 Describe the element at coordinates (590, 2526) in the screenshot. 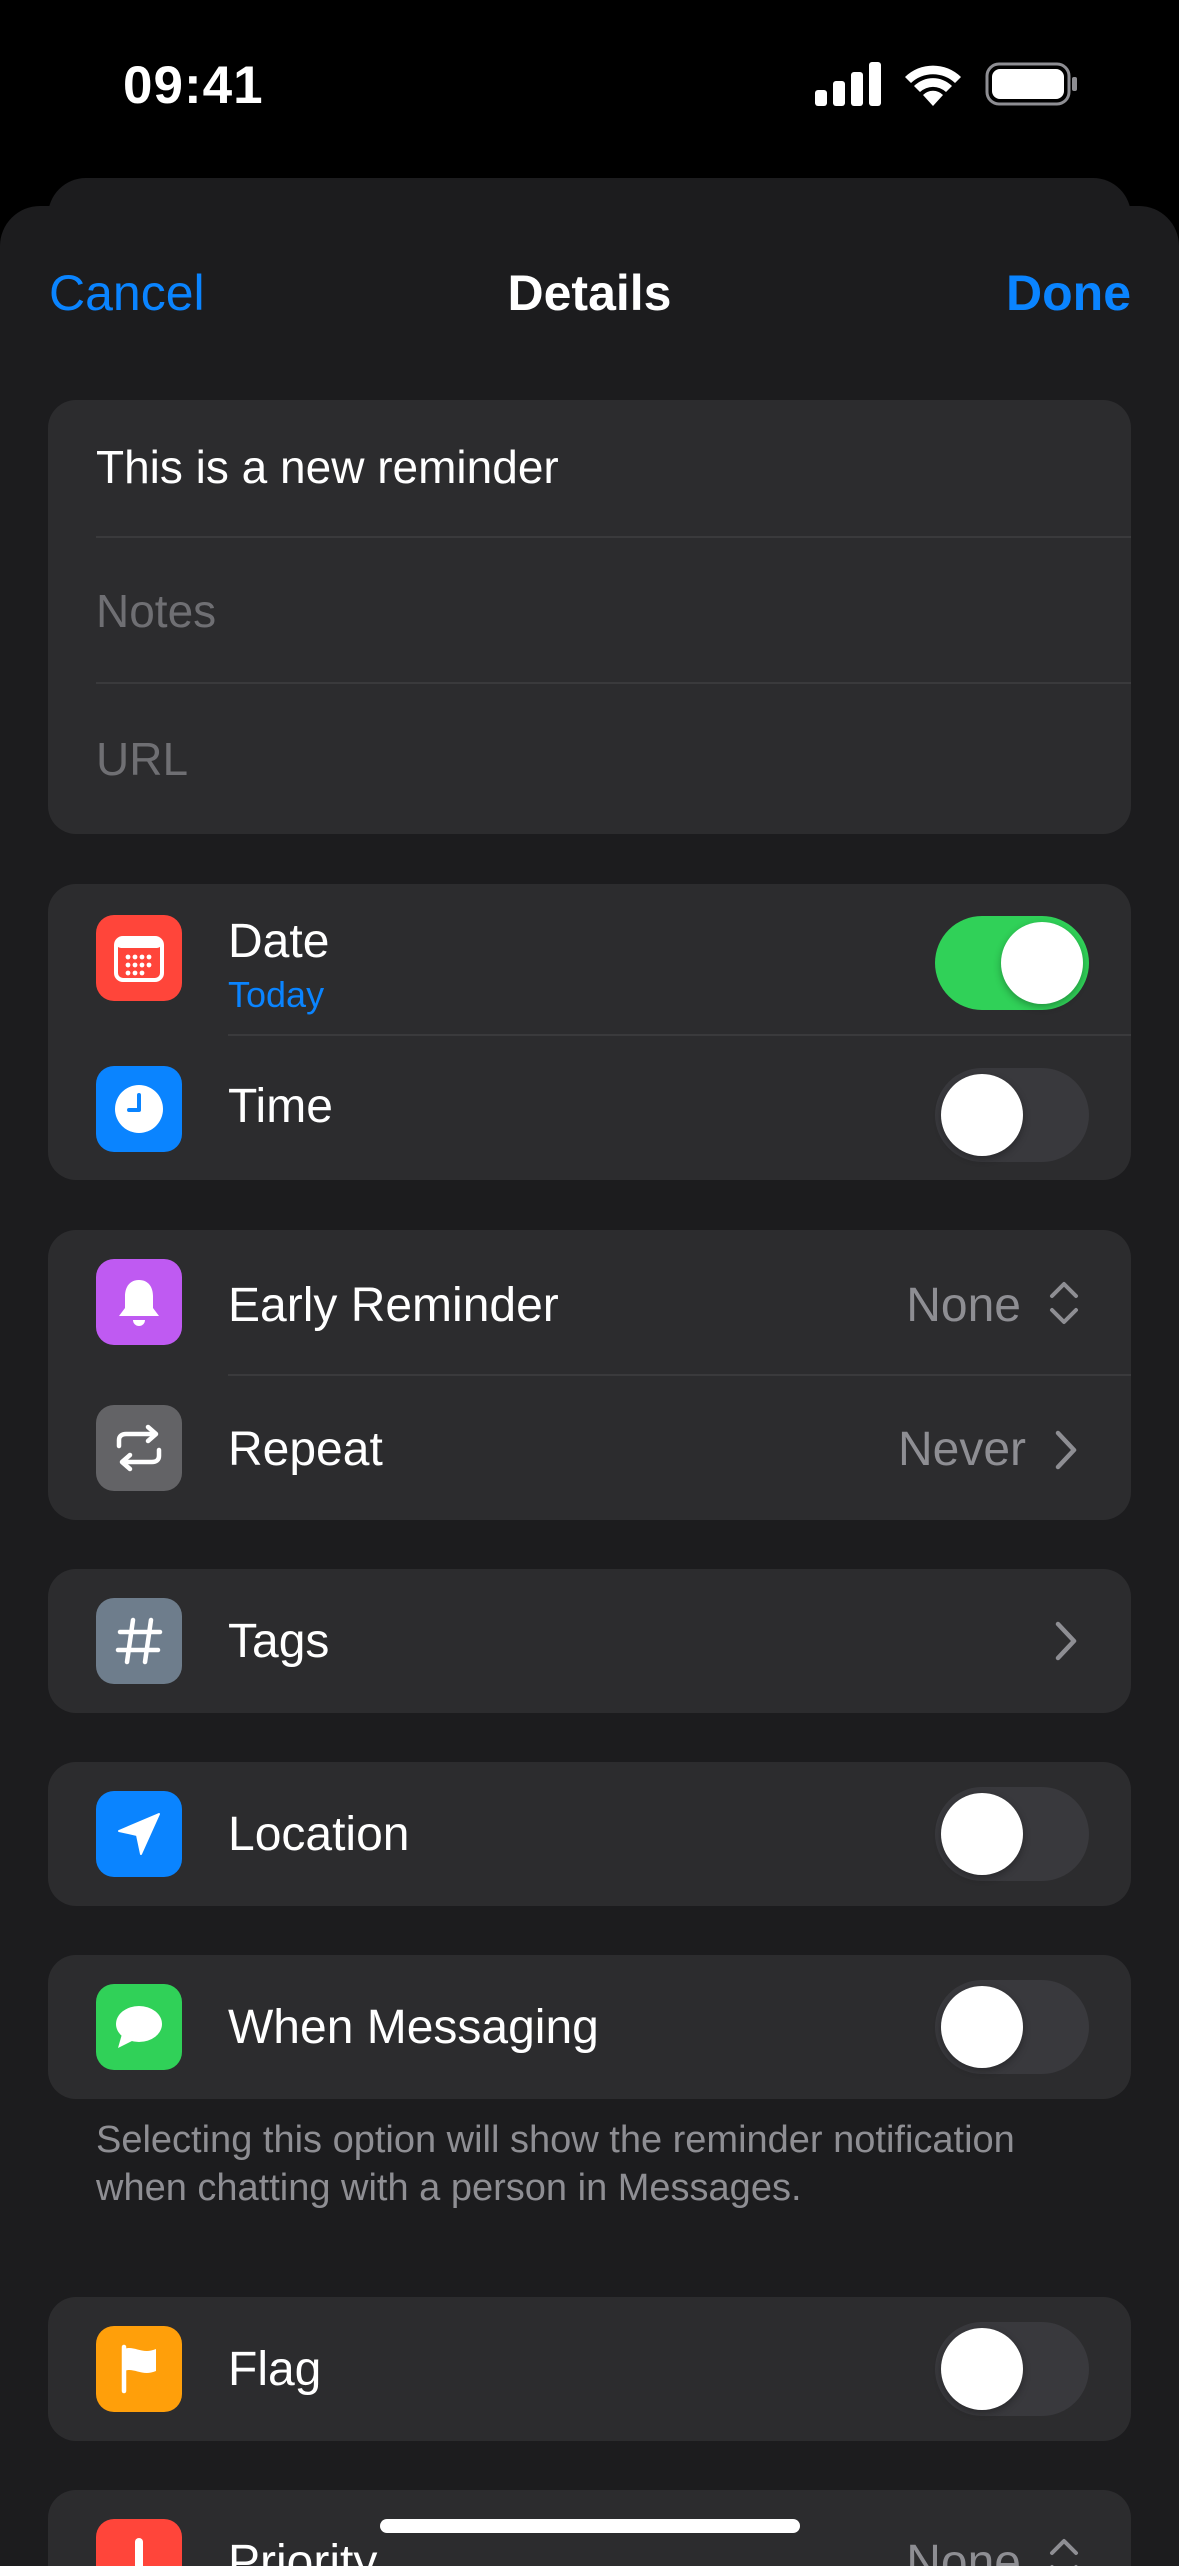

I see `home-indicator` at that location.